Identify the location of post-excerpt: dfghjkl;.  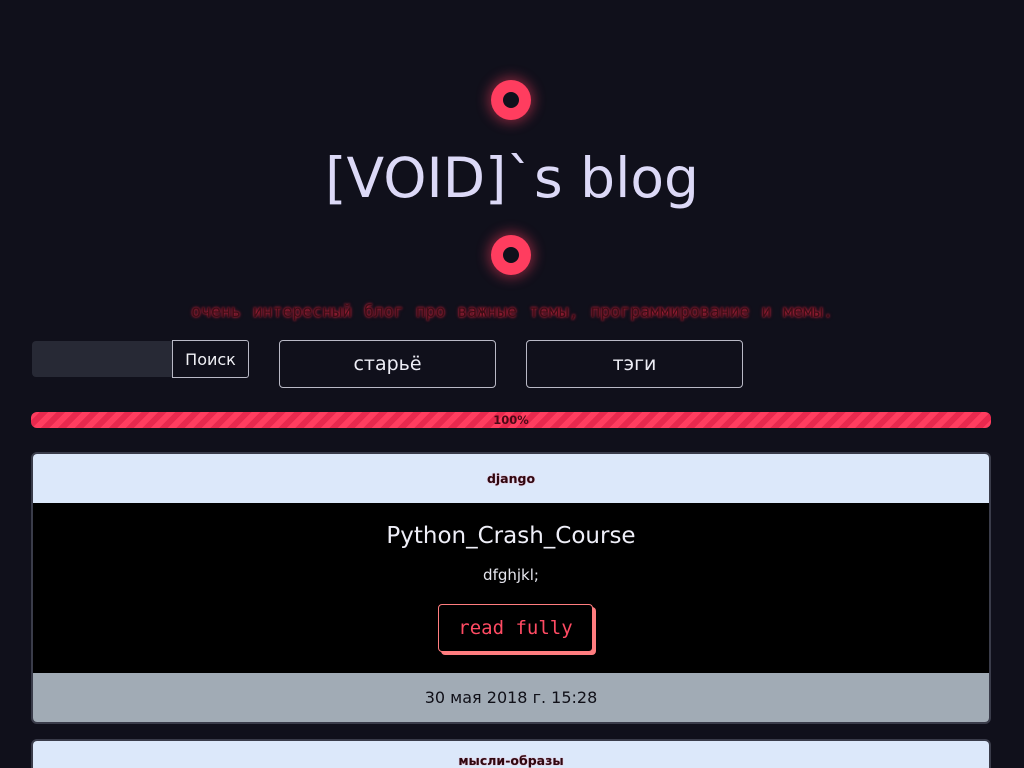
(511, 575).